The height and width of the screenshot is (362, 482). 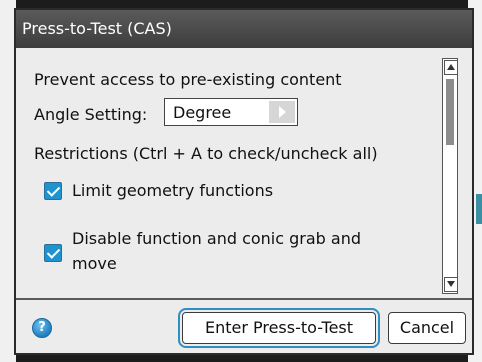 What do you see at coordinates (451, 284) in the screenshot?
I see `arrow-down-icon` at bounding box center [451, 284].